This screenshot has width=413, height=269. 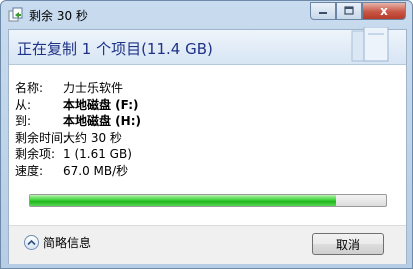 What do you see at coordinates (92, 137) in the screenshot?
I see `detail-value: 大约 30 秒` at bounding box center [92, 137].